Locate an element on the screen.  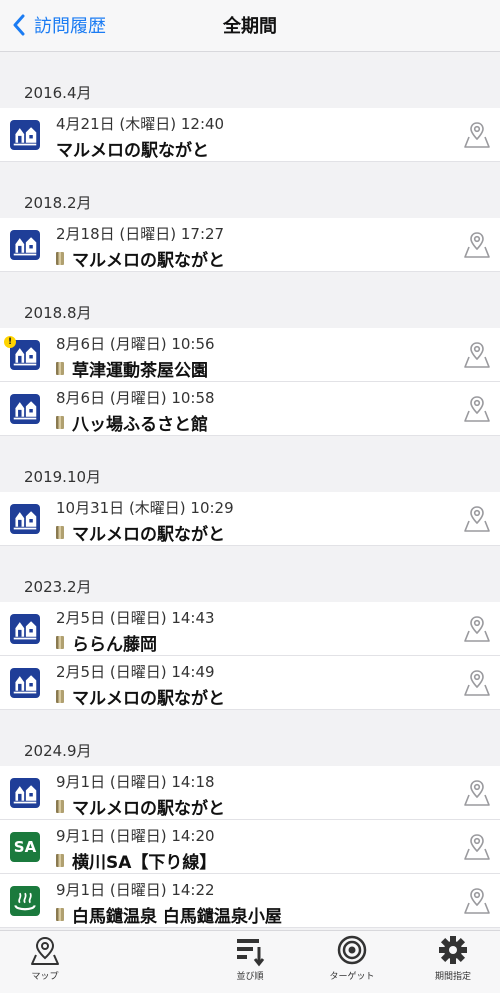
sa-icon: SA is located at coordinates (25, 847).